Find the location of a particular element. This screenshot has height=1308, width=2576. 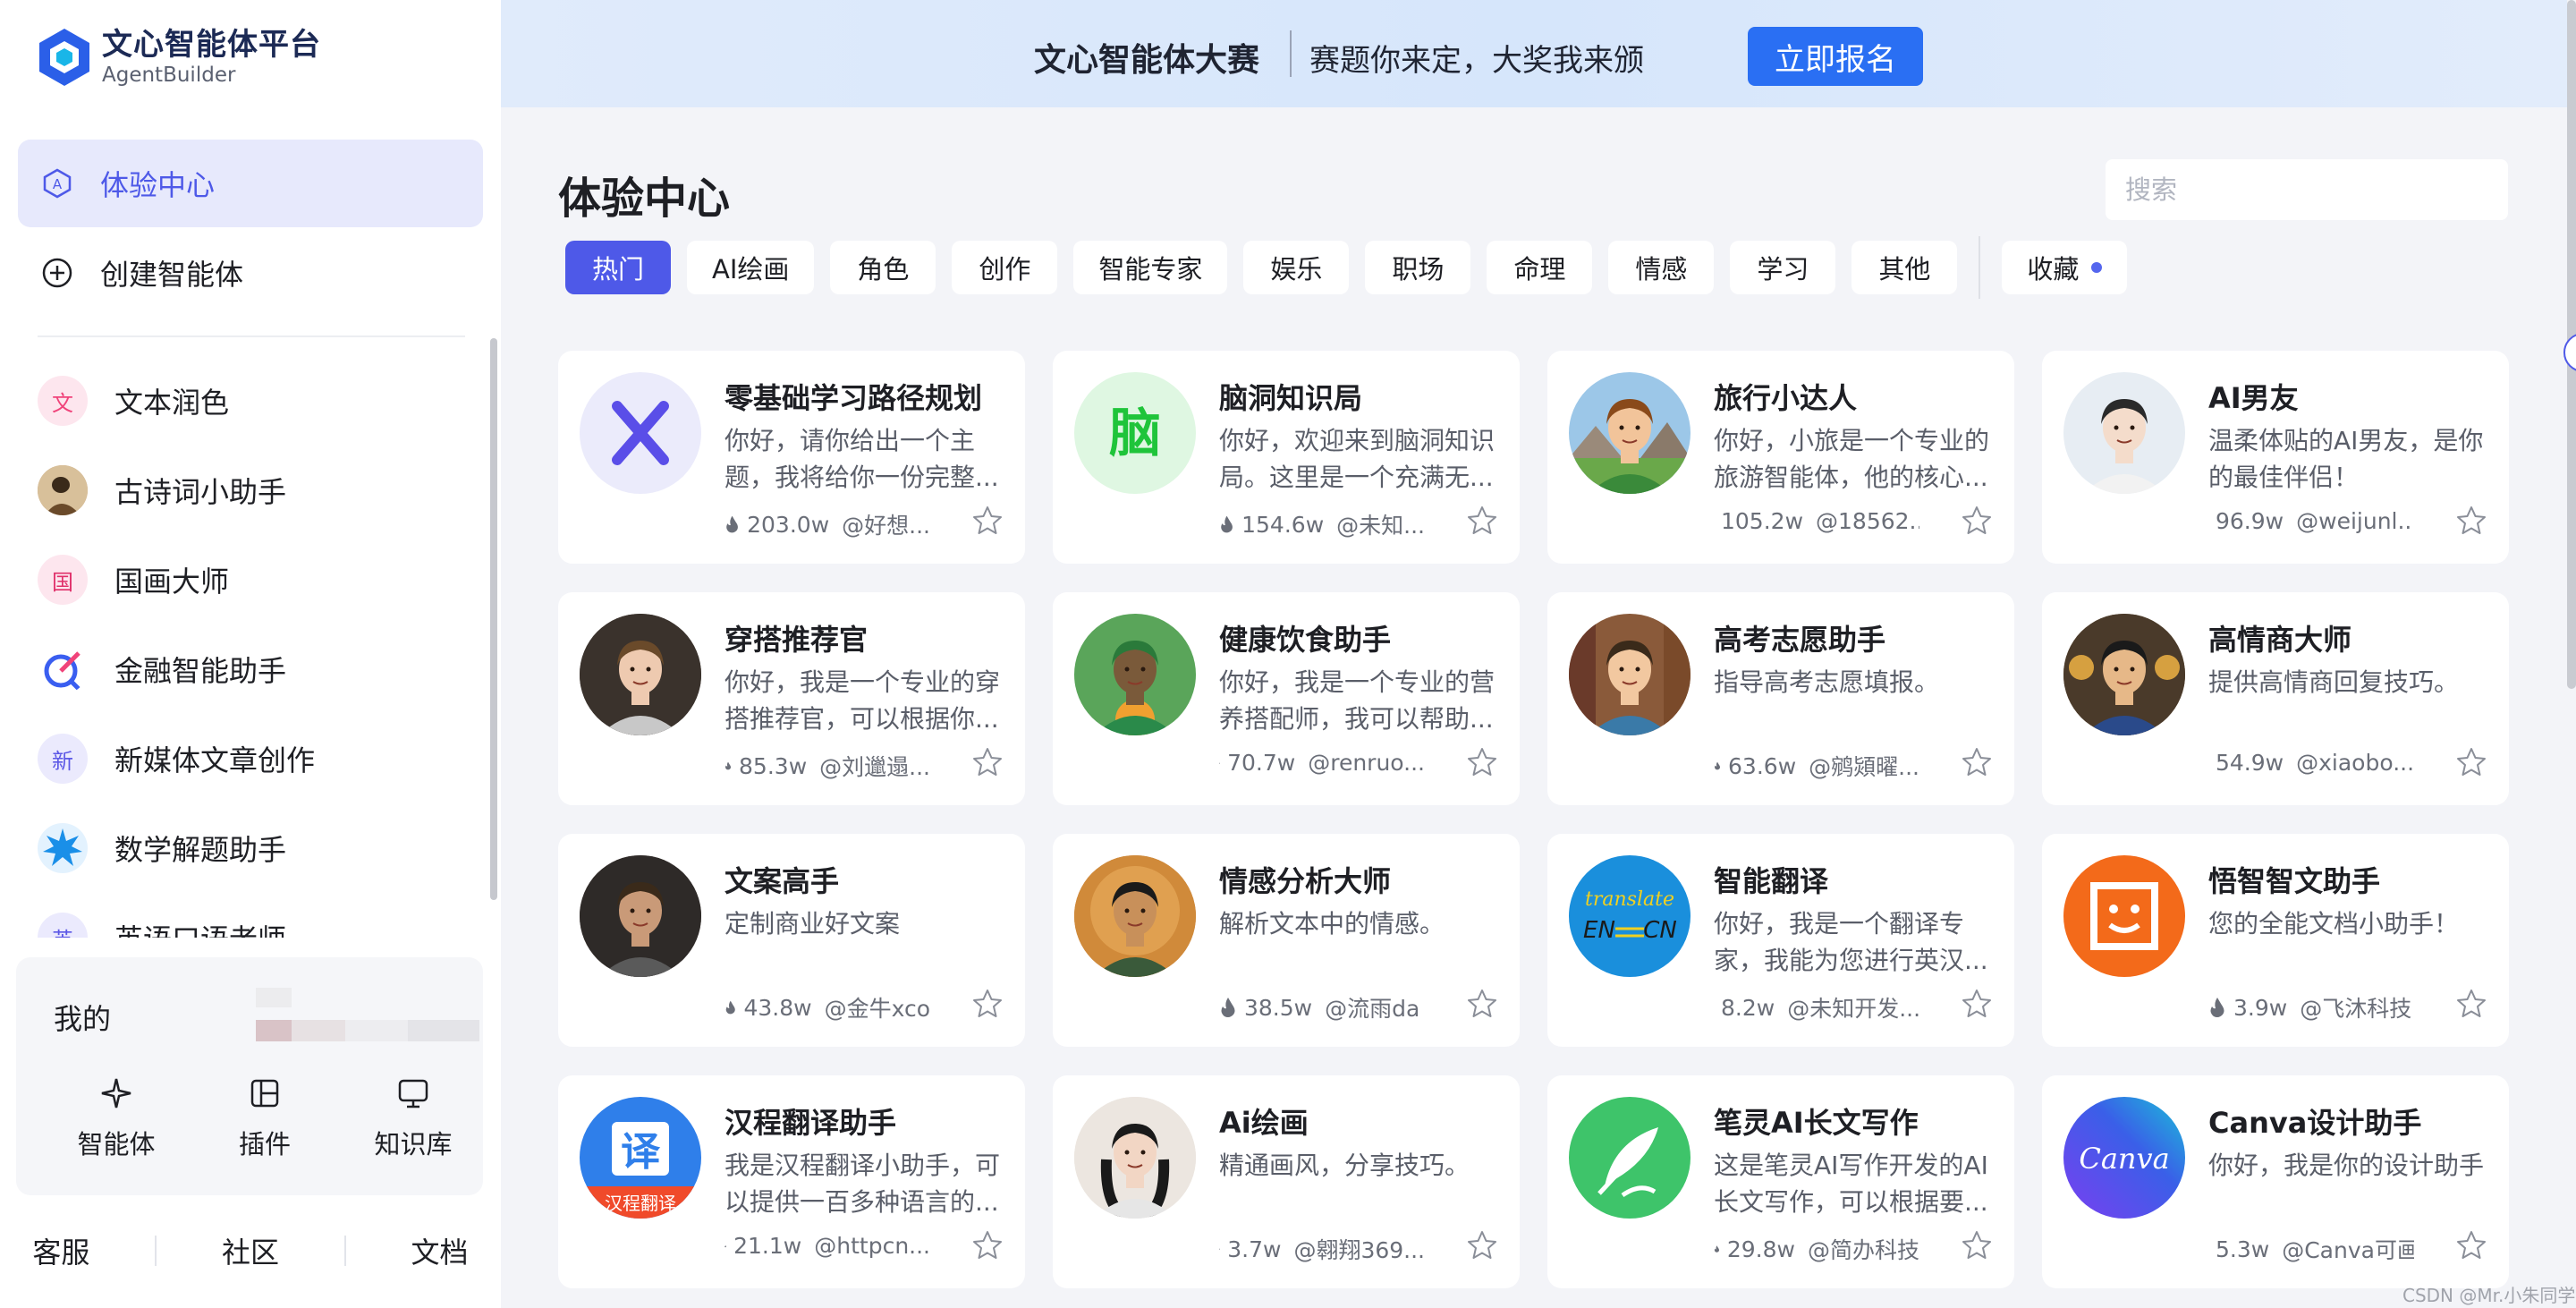

tab-workplace: 职场 is located at coordinates (1418, 267).